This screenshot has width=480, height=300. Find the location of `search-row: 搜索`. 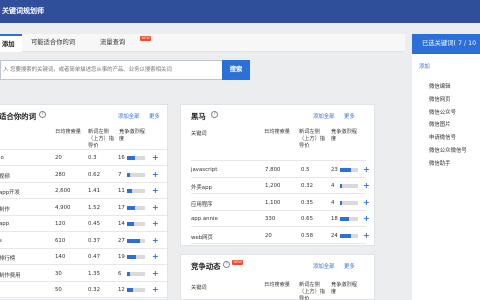

search-row: 搜索 is located at coordinates (125, 70).